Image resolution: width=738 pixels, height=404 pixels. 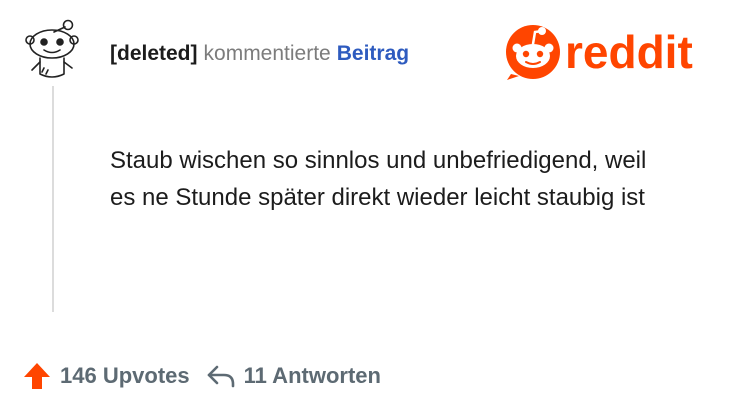 I want to click on author-name: [deleted], so click(x=154, y=53).